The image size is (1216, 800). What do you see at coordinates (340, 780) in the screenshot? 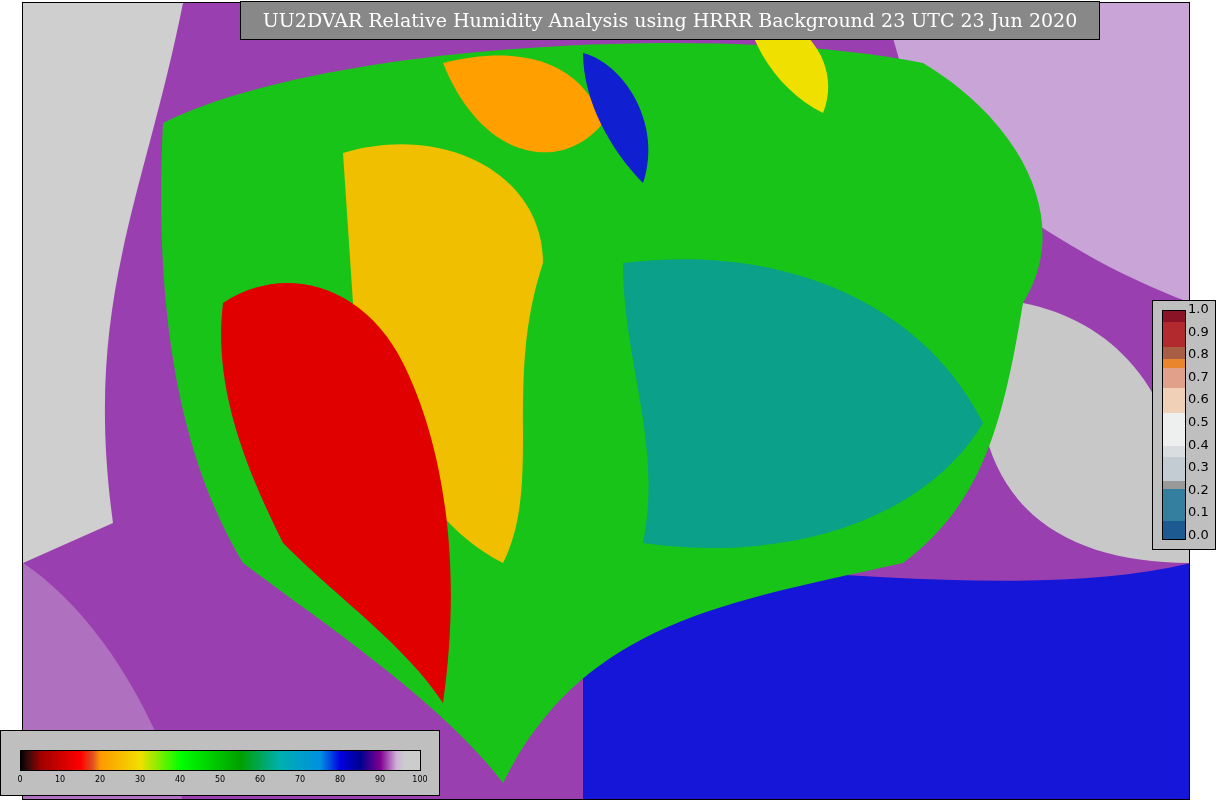
I see `tick-label: 80` at bounding box center [340, 780].